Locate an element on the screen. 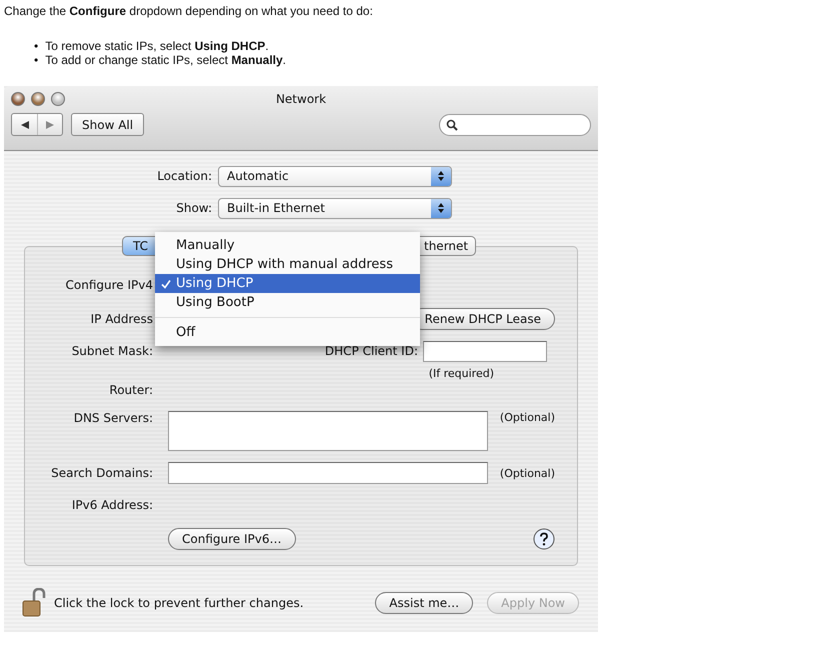 The height and width of the screenshot is (653, 826). field-label: Configure IPv4 is located at coordinates (108, 285).